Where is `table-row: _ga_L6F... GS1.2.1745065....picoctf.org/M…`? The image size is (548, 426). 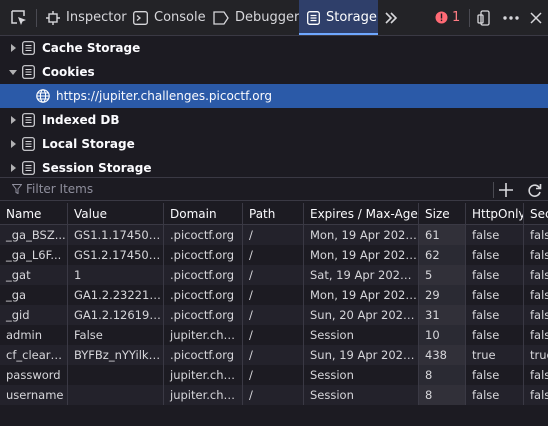 table-row: _ga_L6F... GS1.2.1745065....picoctf.org/M… is located at coordinates (274, 255).